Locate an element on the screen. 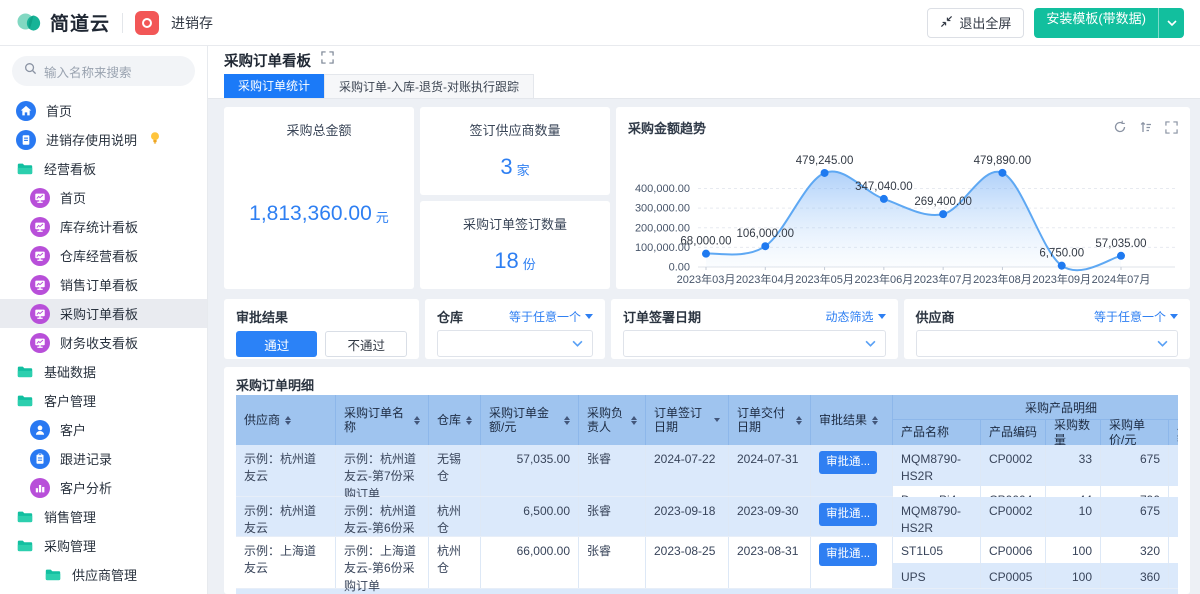  search-input: 输入名称来搜索 is located at coordinates (103, 71).